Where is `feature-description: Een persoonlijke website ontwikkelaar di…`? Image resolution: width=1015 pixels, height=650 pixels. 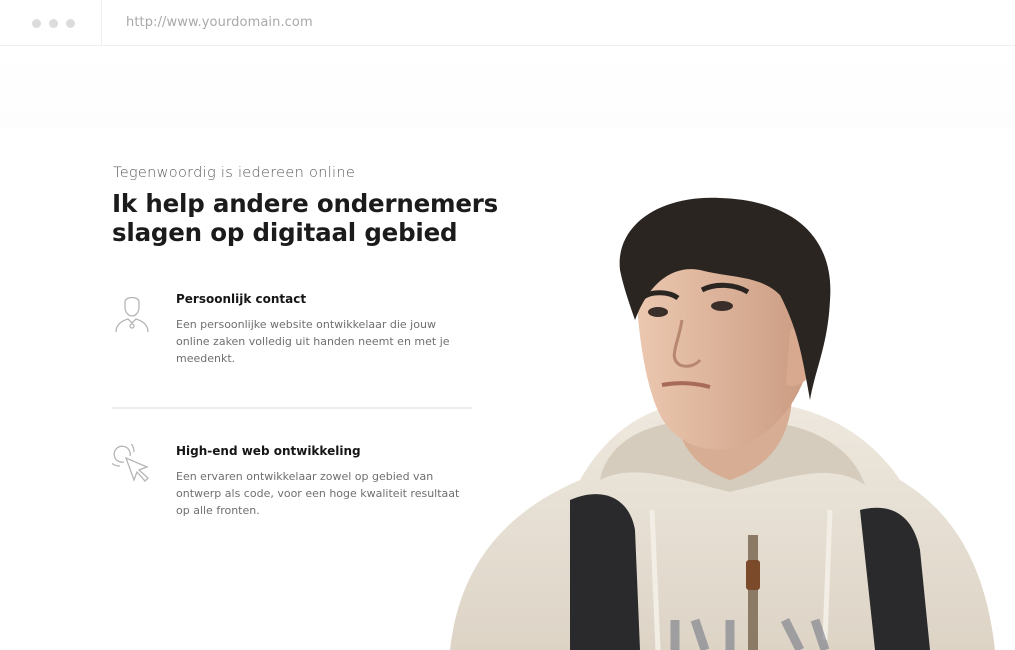 feature-description: Een persoonlijke website ontwikkelaar di… is located at coordinates (313, 341).